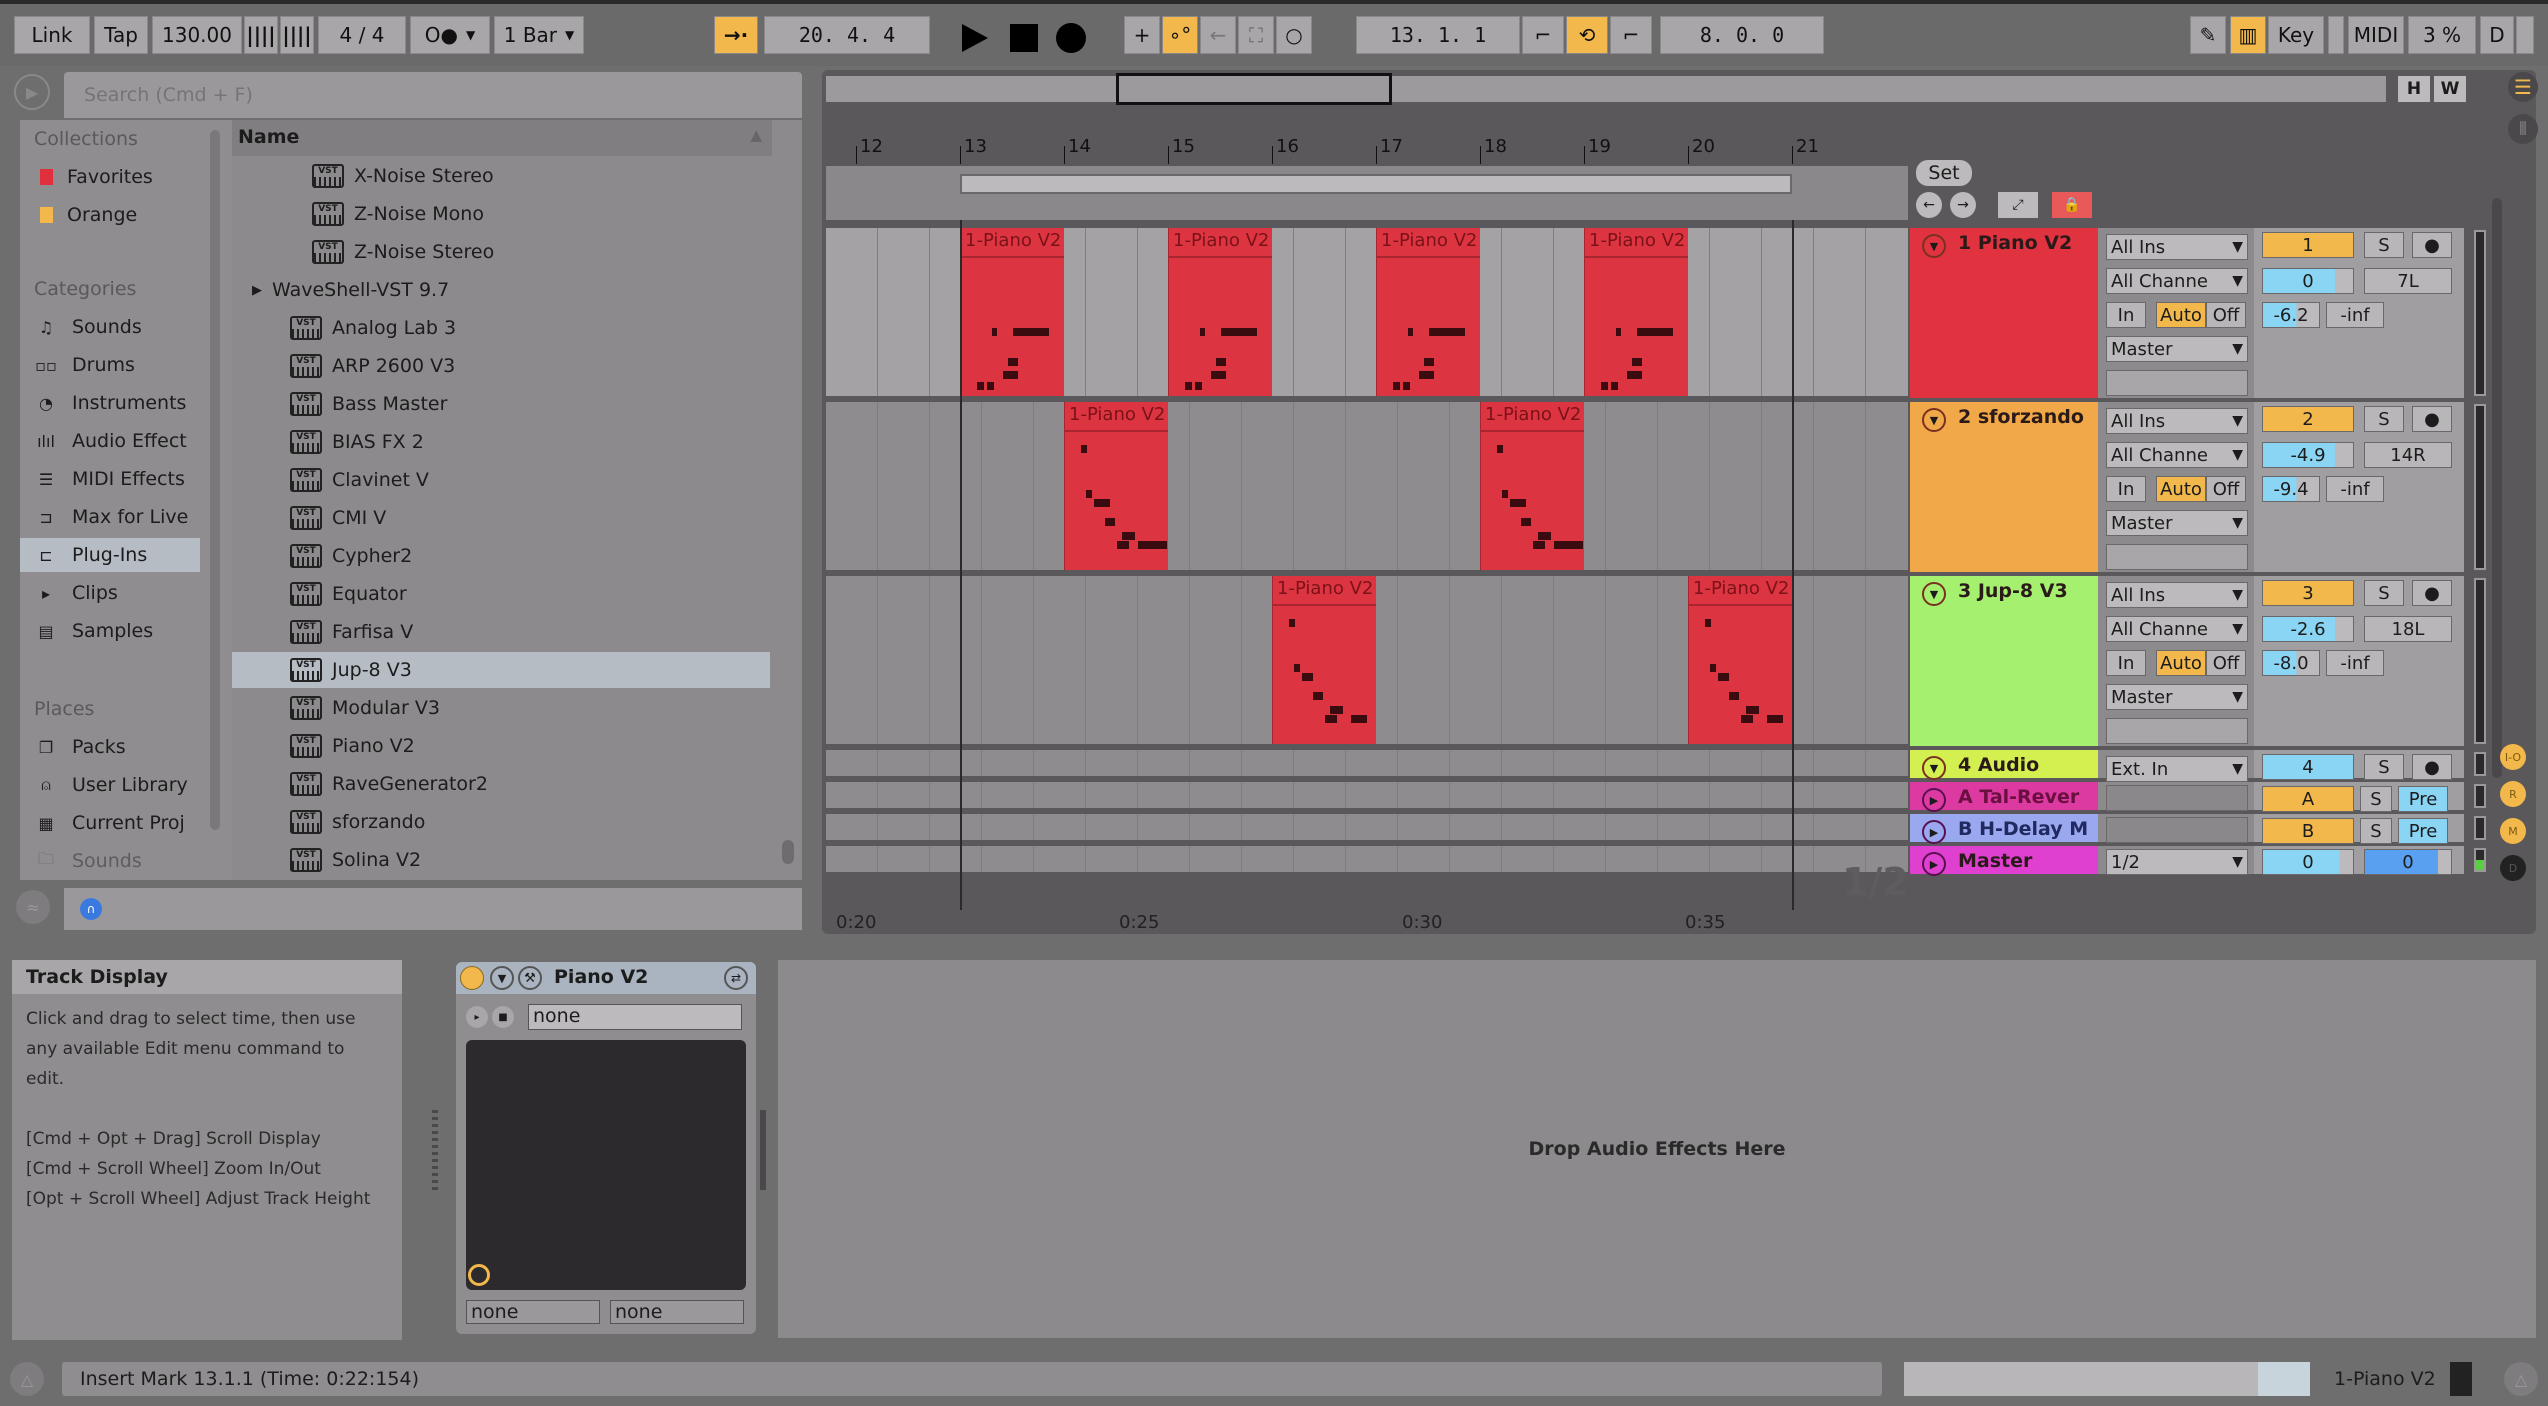 The image size is (2548, 1406). I want to click on previous-locator-icon: ←, so click(1929, 205).